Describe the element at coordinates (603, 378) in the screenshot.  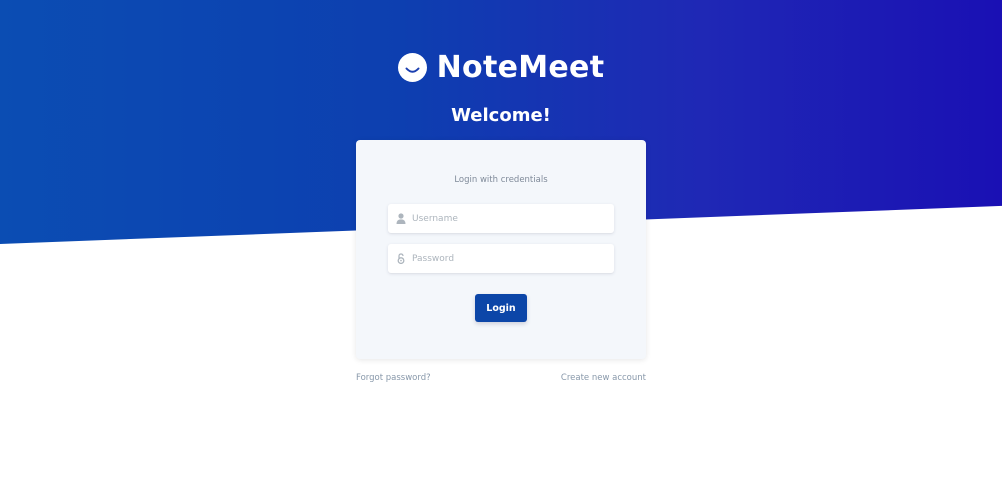
I see `create-account-link: Create new account` at that location.